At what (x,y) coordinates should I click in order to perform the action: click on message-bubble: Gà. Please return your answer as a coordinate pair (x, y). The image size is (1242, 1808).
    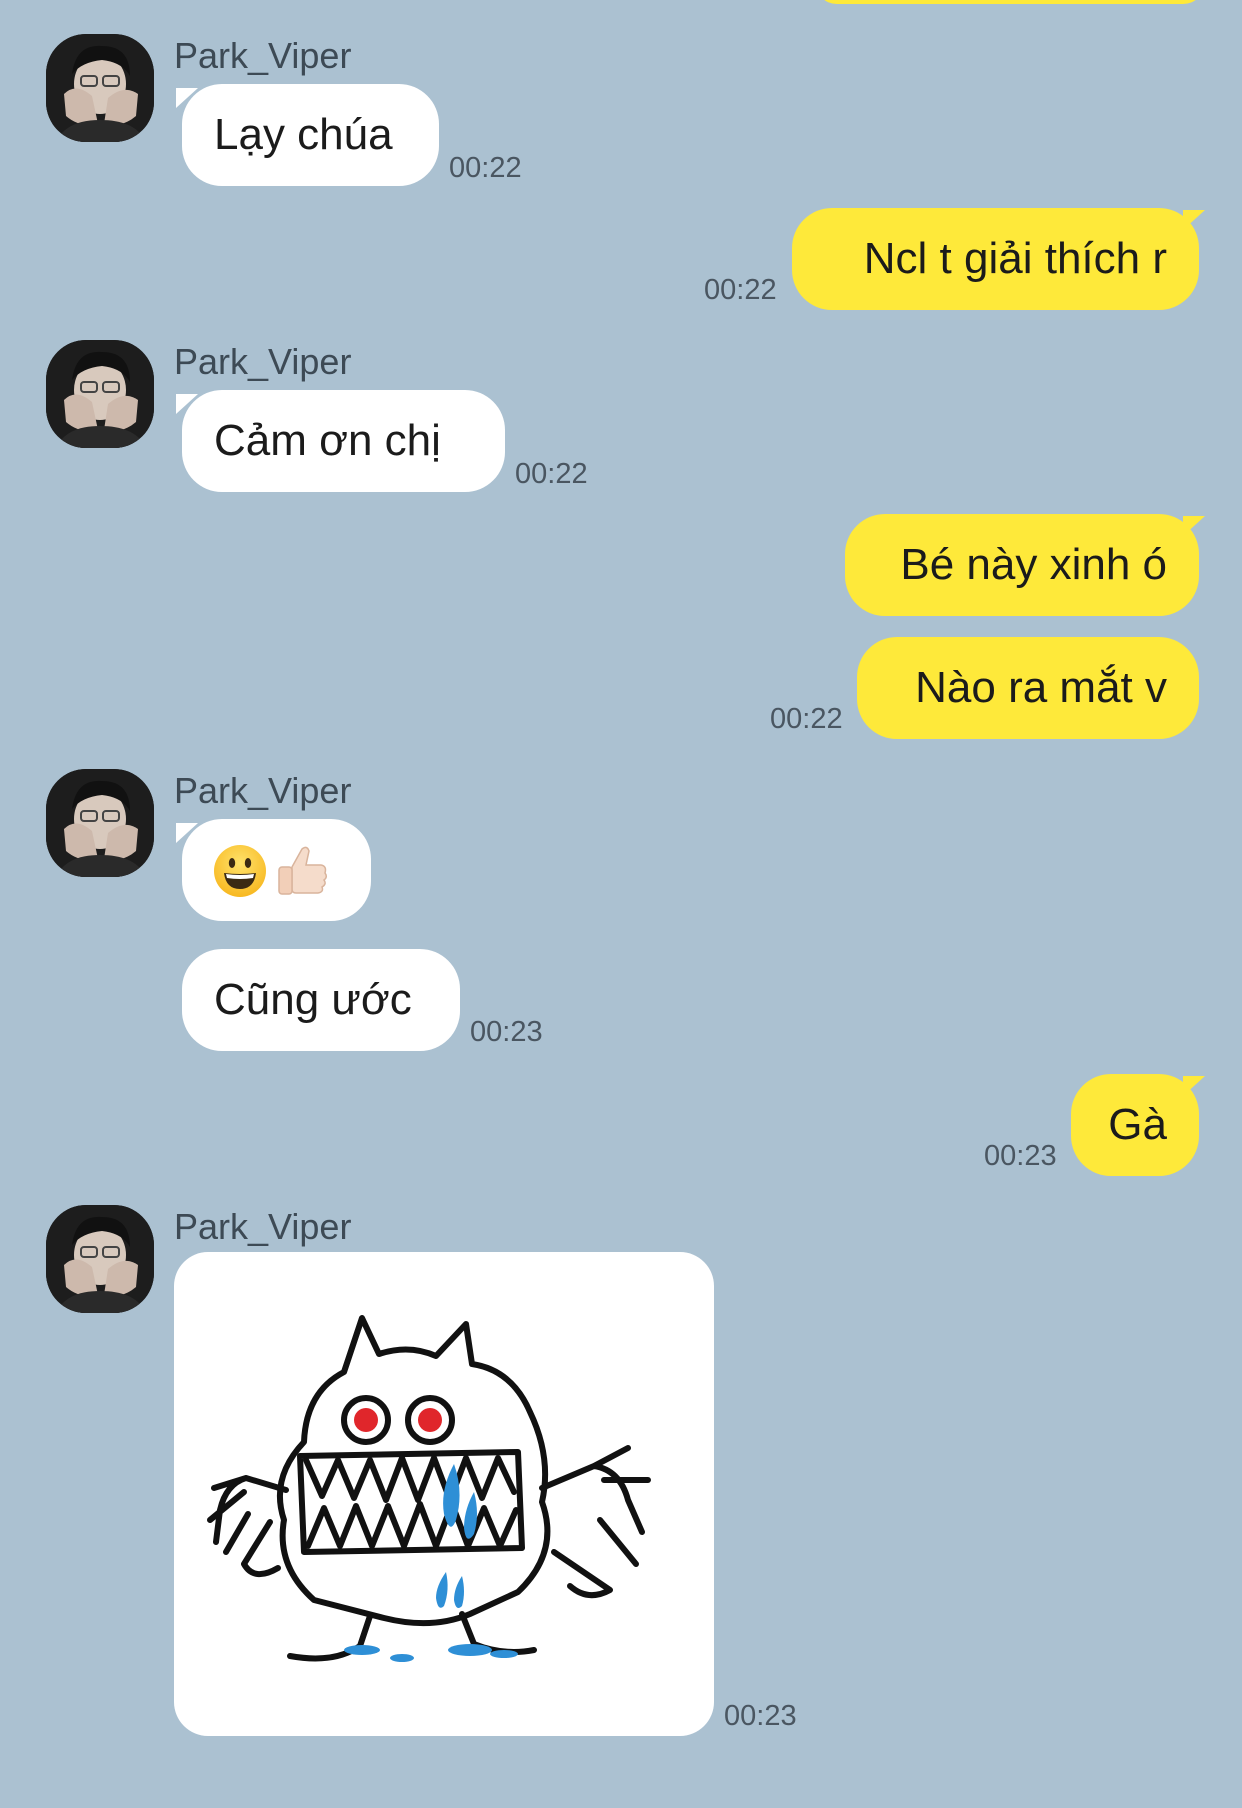
    Looking at the image, I should click on (1135, 1125).